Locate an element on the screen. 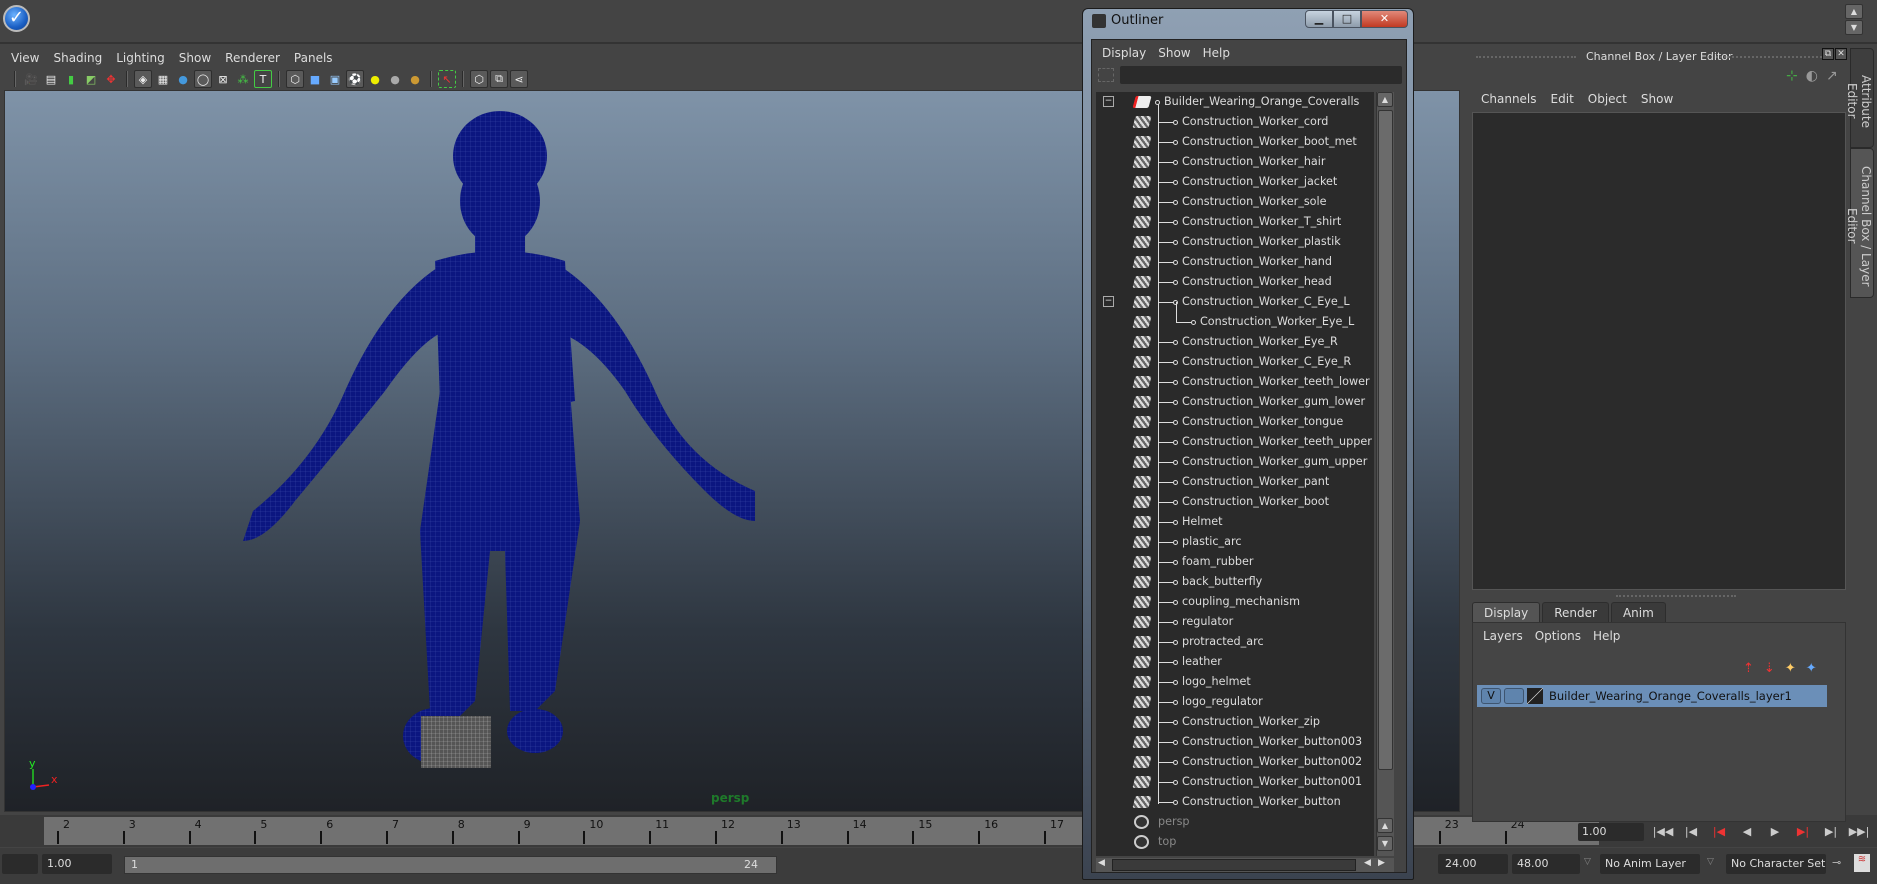 This screenshot has width=1877, height=884. scroll-up-button: ▲ is located at coordinates (1385, 99).